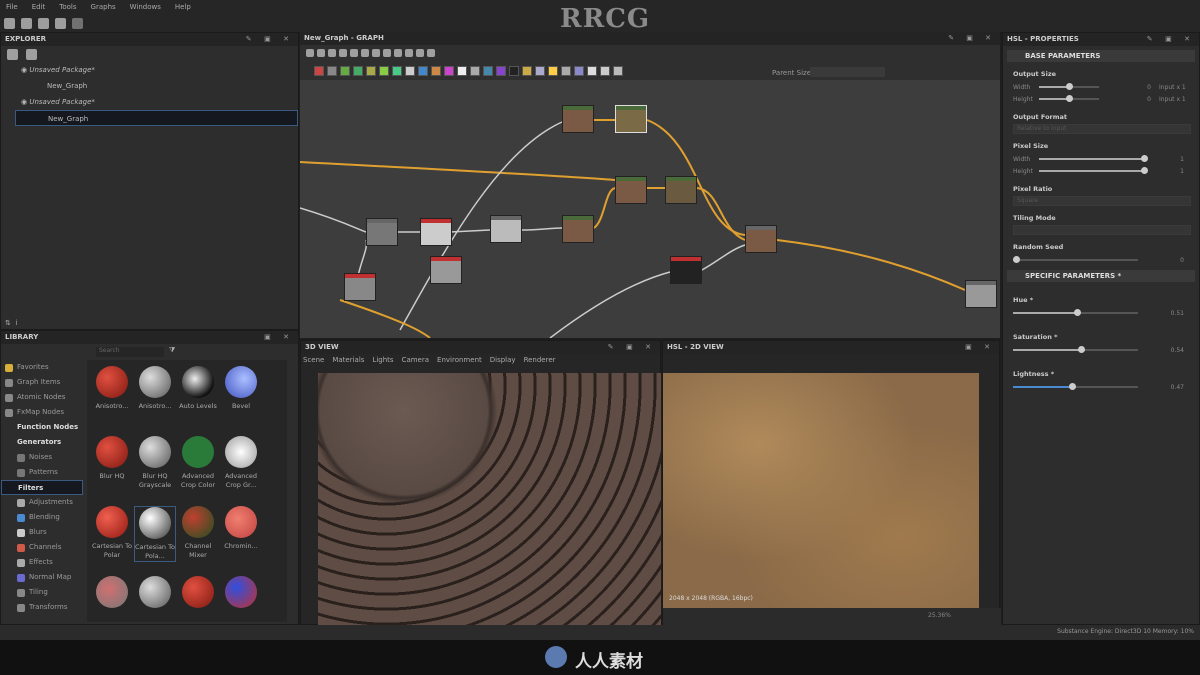 Image resolution: width=1200 pixels, height=675 pixels. I want to click on library-nav-item: Blurs, so click(42, 532).